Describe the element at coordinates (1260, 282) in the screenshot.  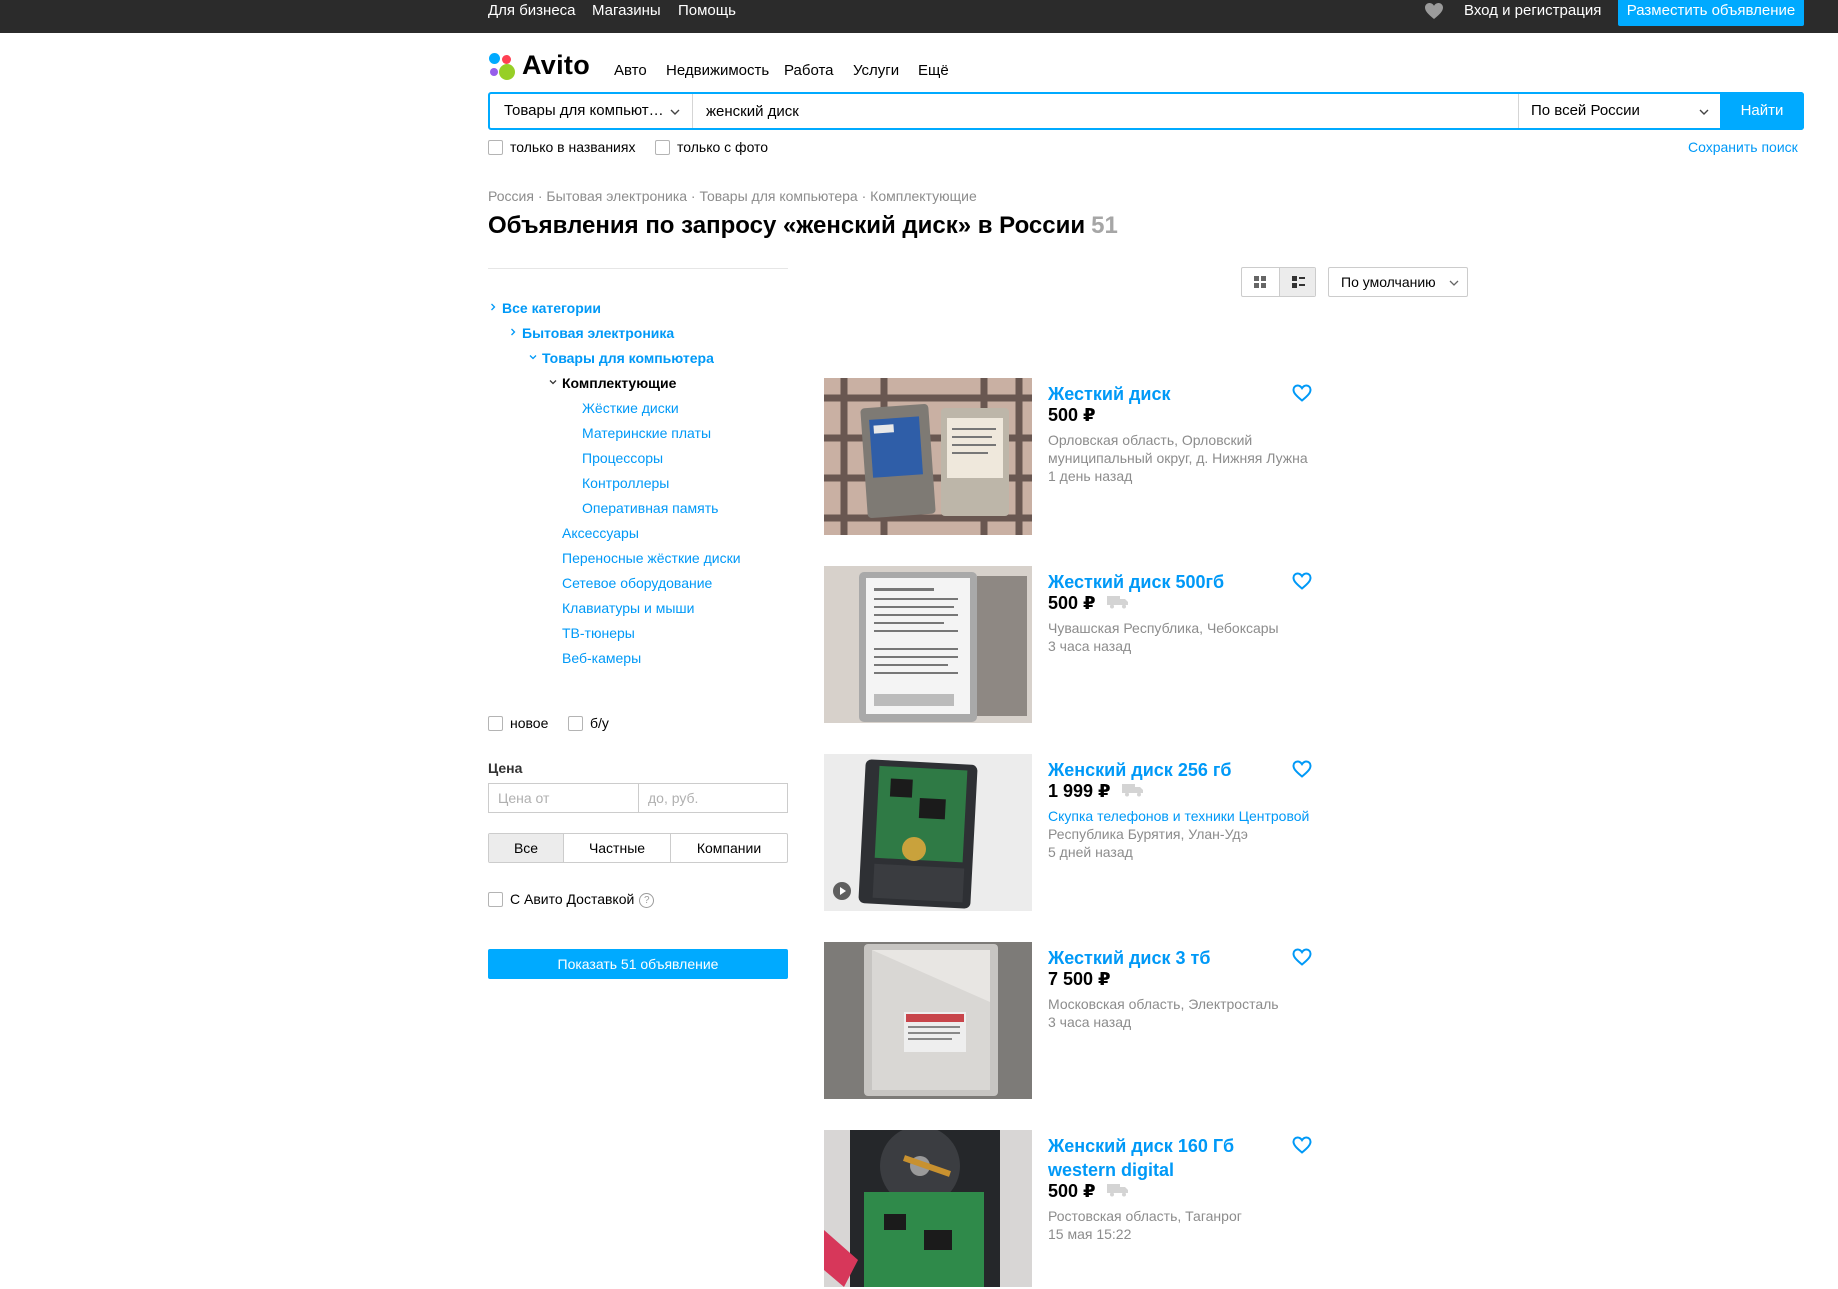
I see `grid-view-button` at that location.